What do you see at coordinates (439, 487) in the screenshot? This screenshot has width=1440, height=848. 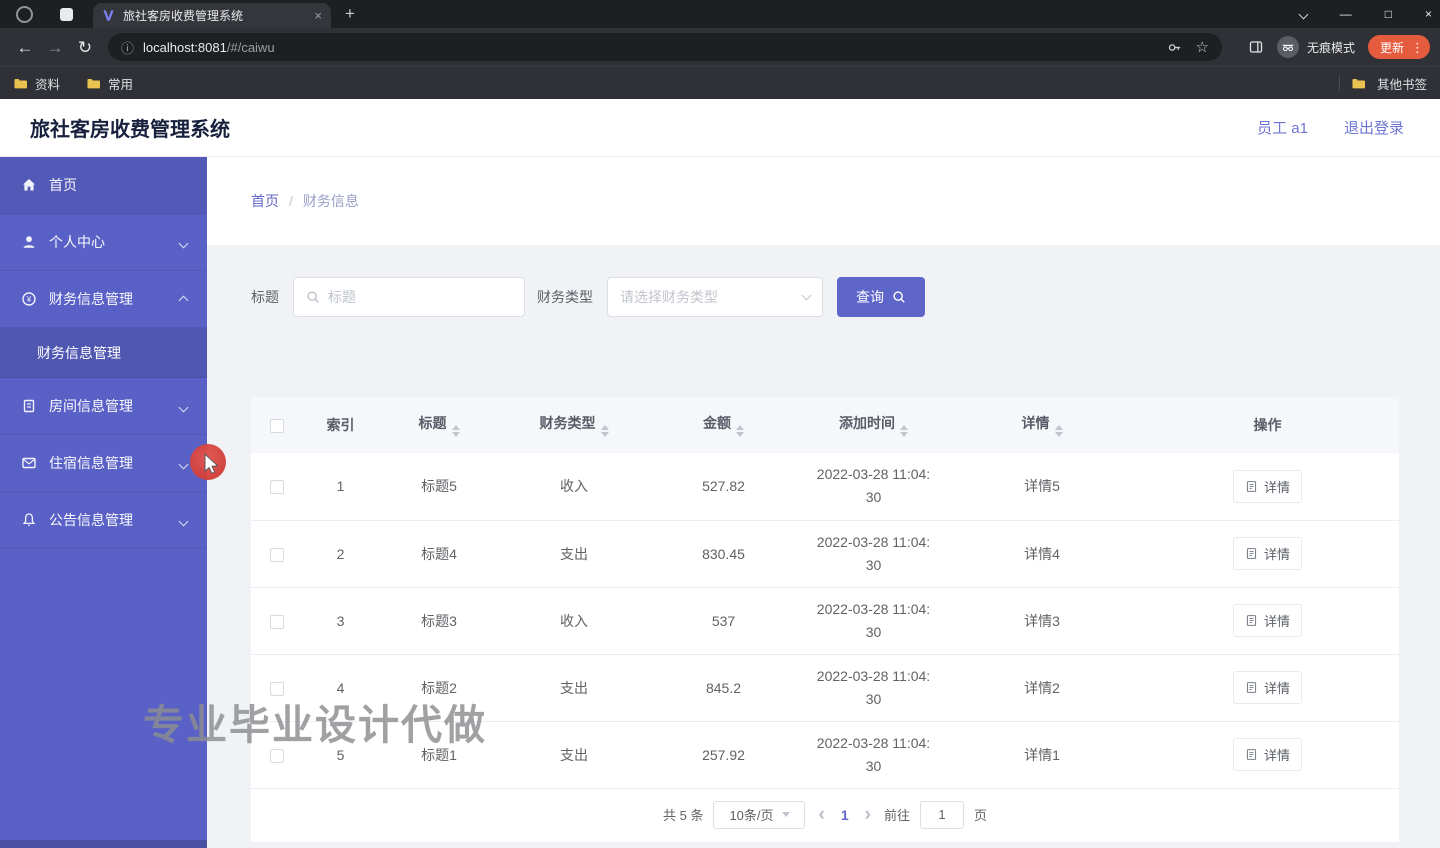 I see `cell-title: 标题5` at bounding box center [439, 487].